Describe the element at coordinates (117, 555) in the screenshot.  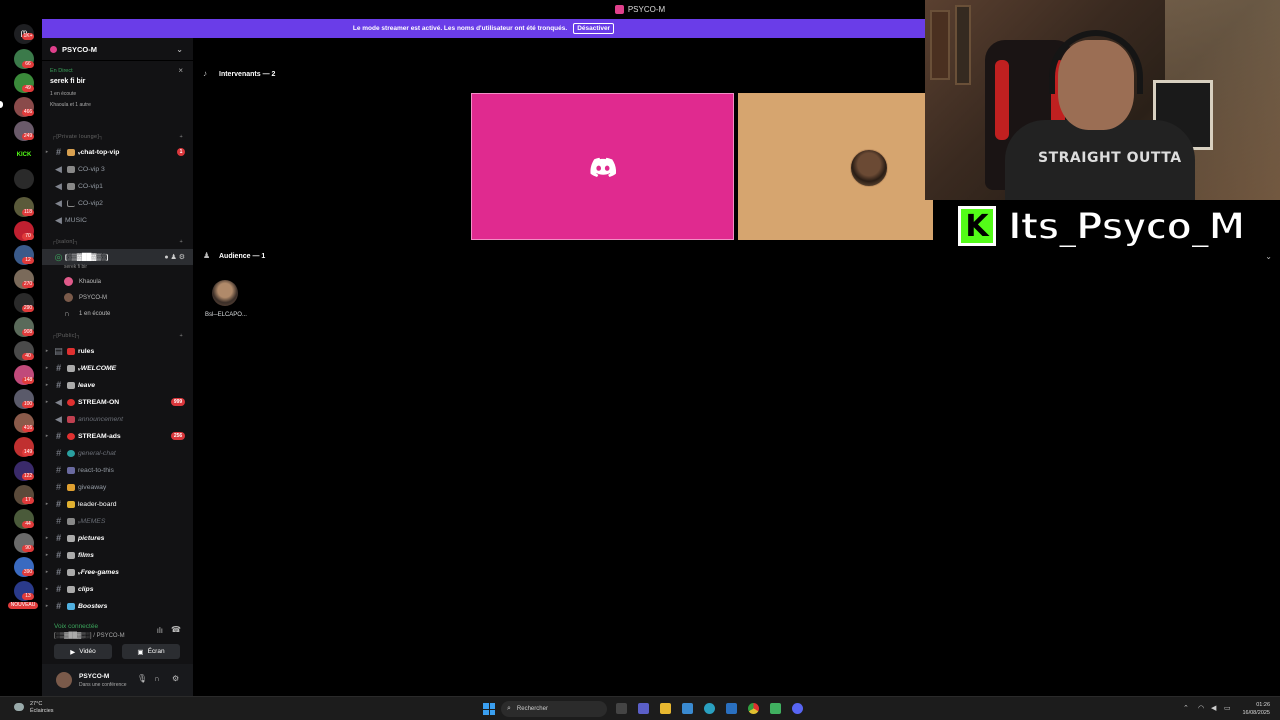
I see `channel-films: ▸ # films` at that location.